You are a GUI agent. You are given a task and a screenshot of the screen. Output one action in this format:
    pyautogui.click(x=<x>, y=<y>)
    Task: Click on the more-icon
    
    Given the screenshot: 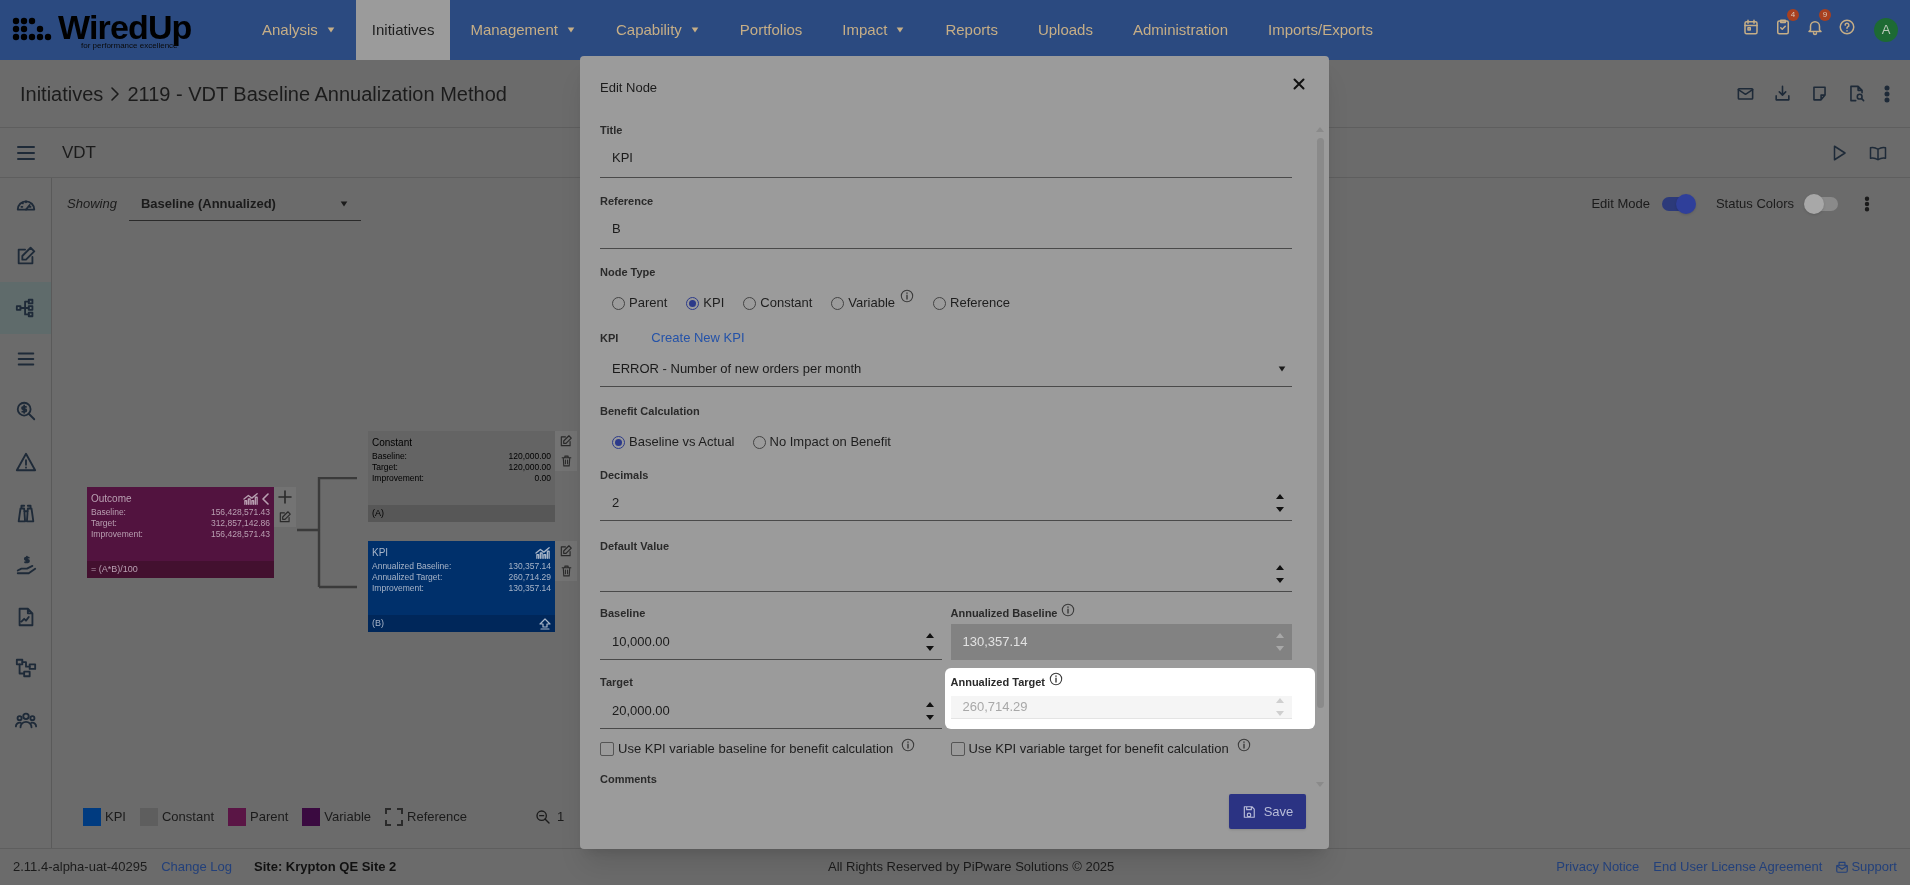 What is the action you would take?
    pyautogui.click(x=1887, y=93)
    